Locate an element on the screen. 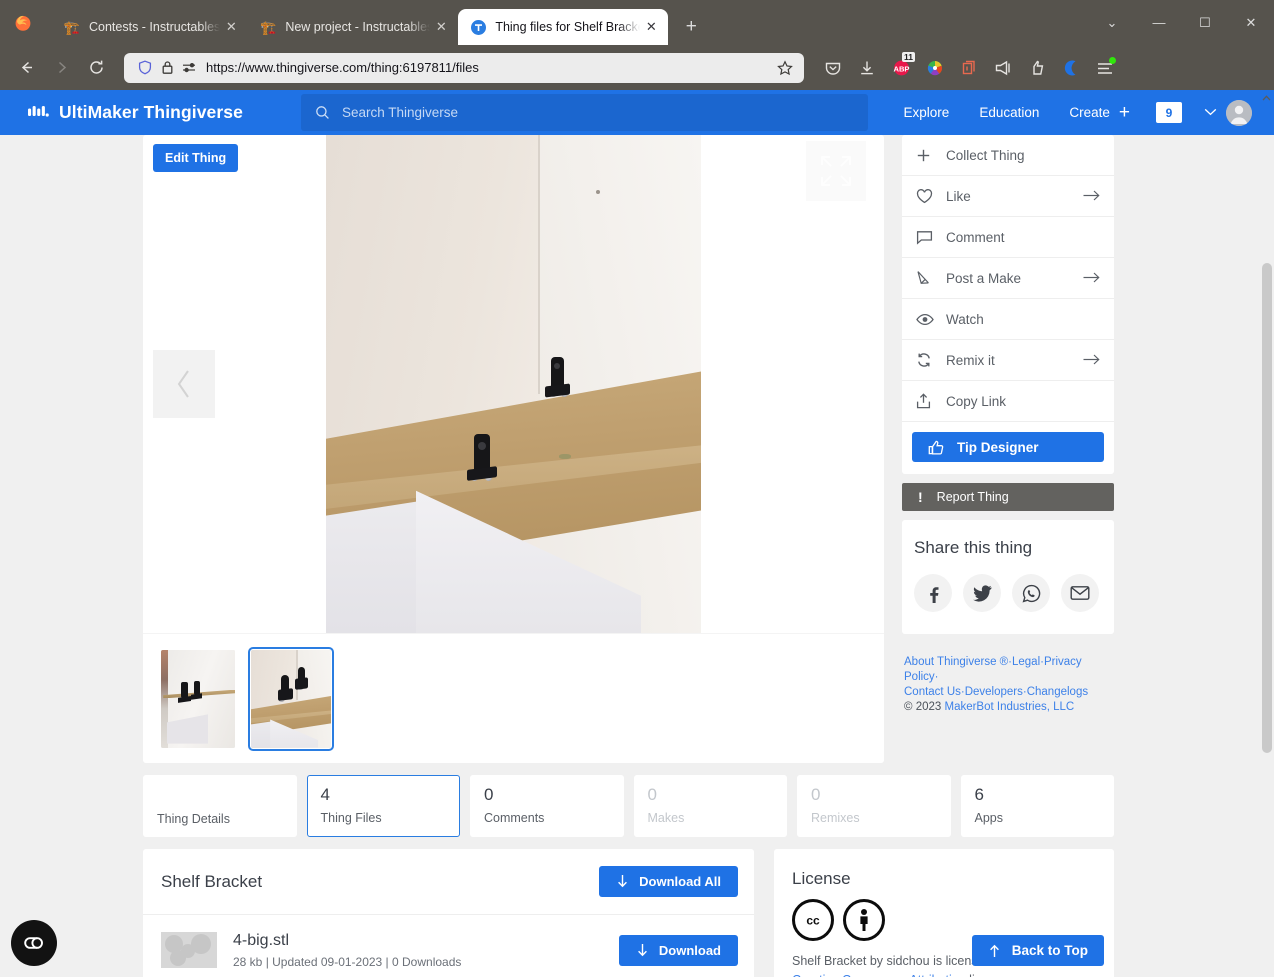 This screenshot has width=1274, height=977. post-a-make-button: Post a Make is located at coordinates (1008, 278).